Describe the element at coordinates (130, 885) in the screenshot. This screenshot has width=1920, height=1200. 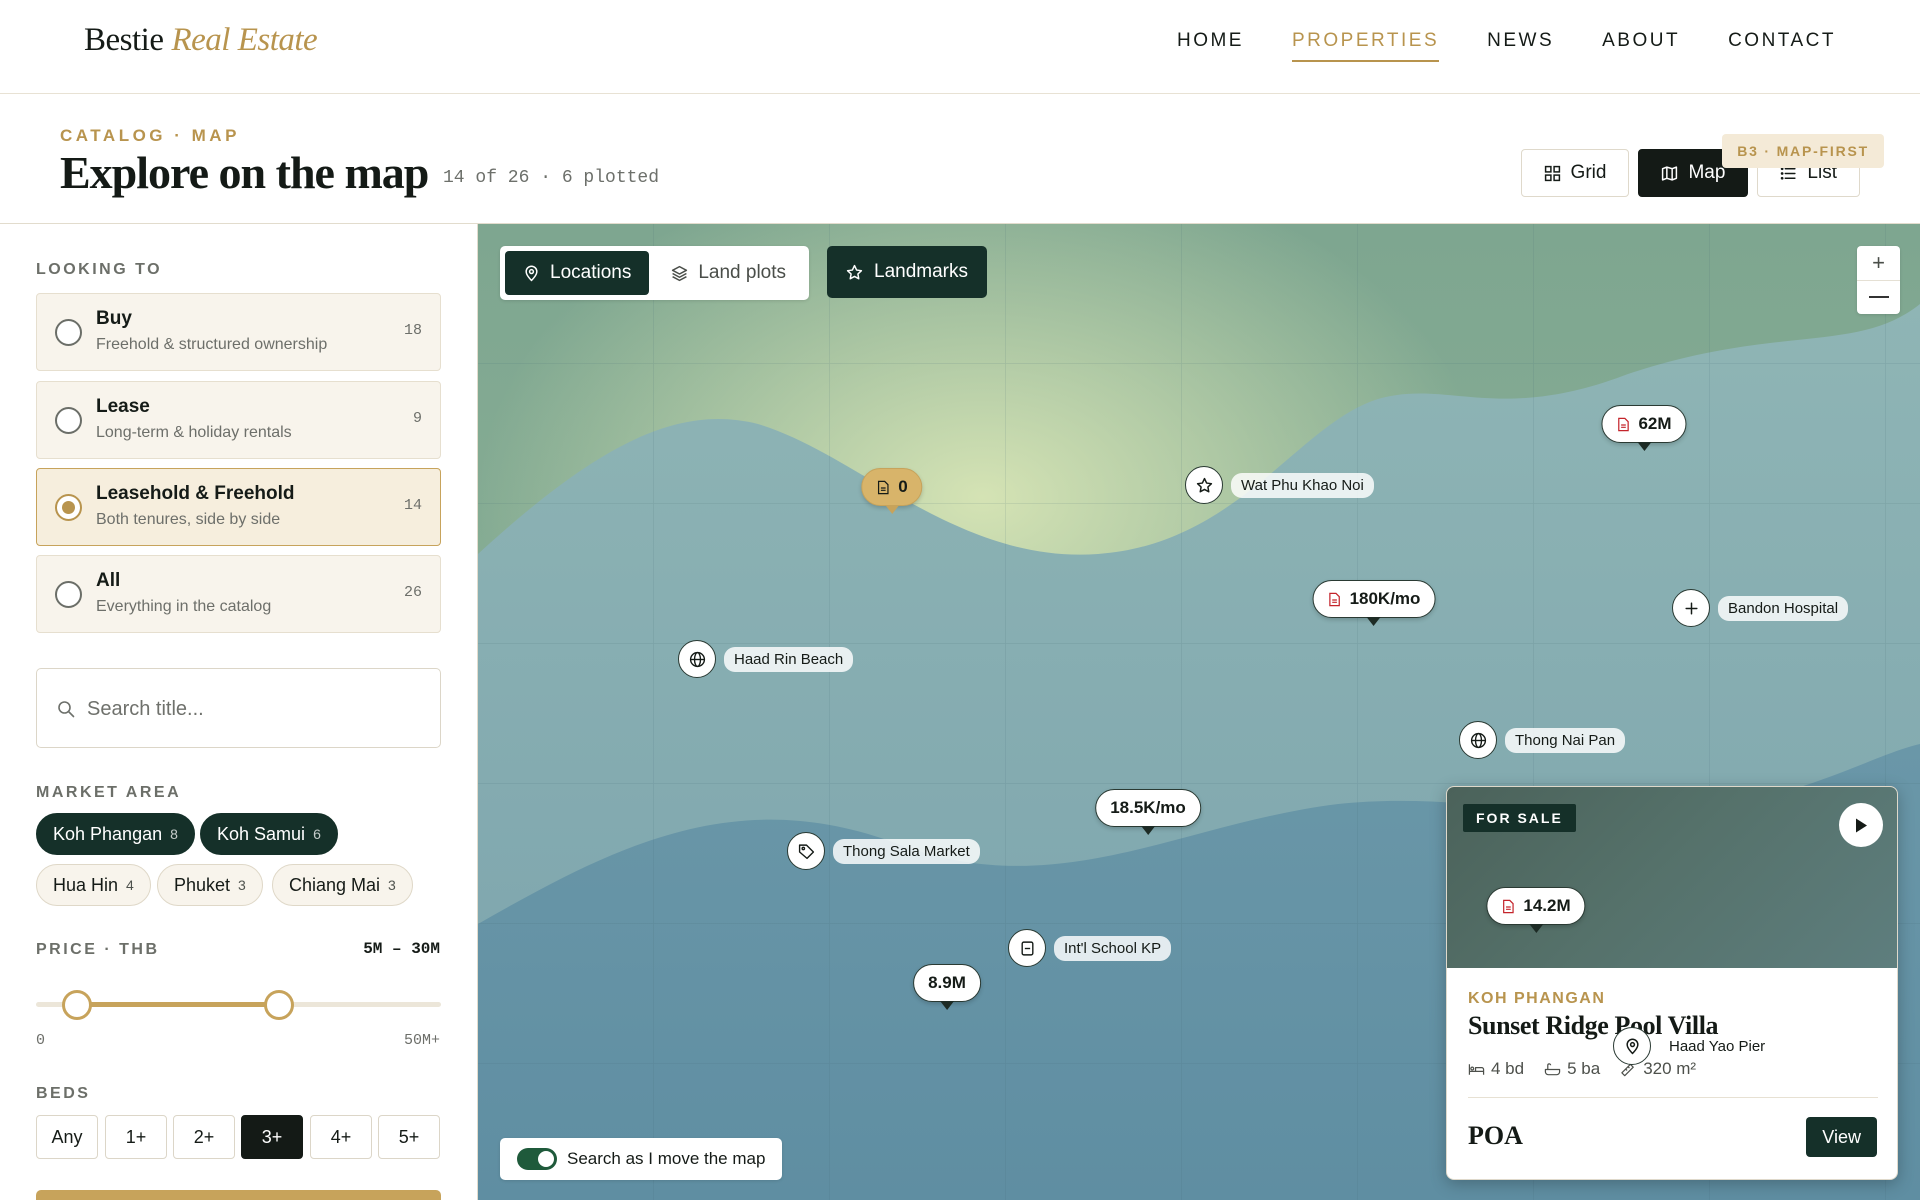
I see `chip-count: 4` at that location.